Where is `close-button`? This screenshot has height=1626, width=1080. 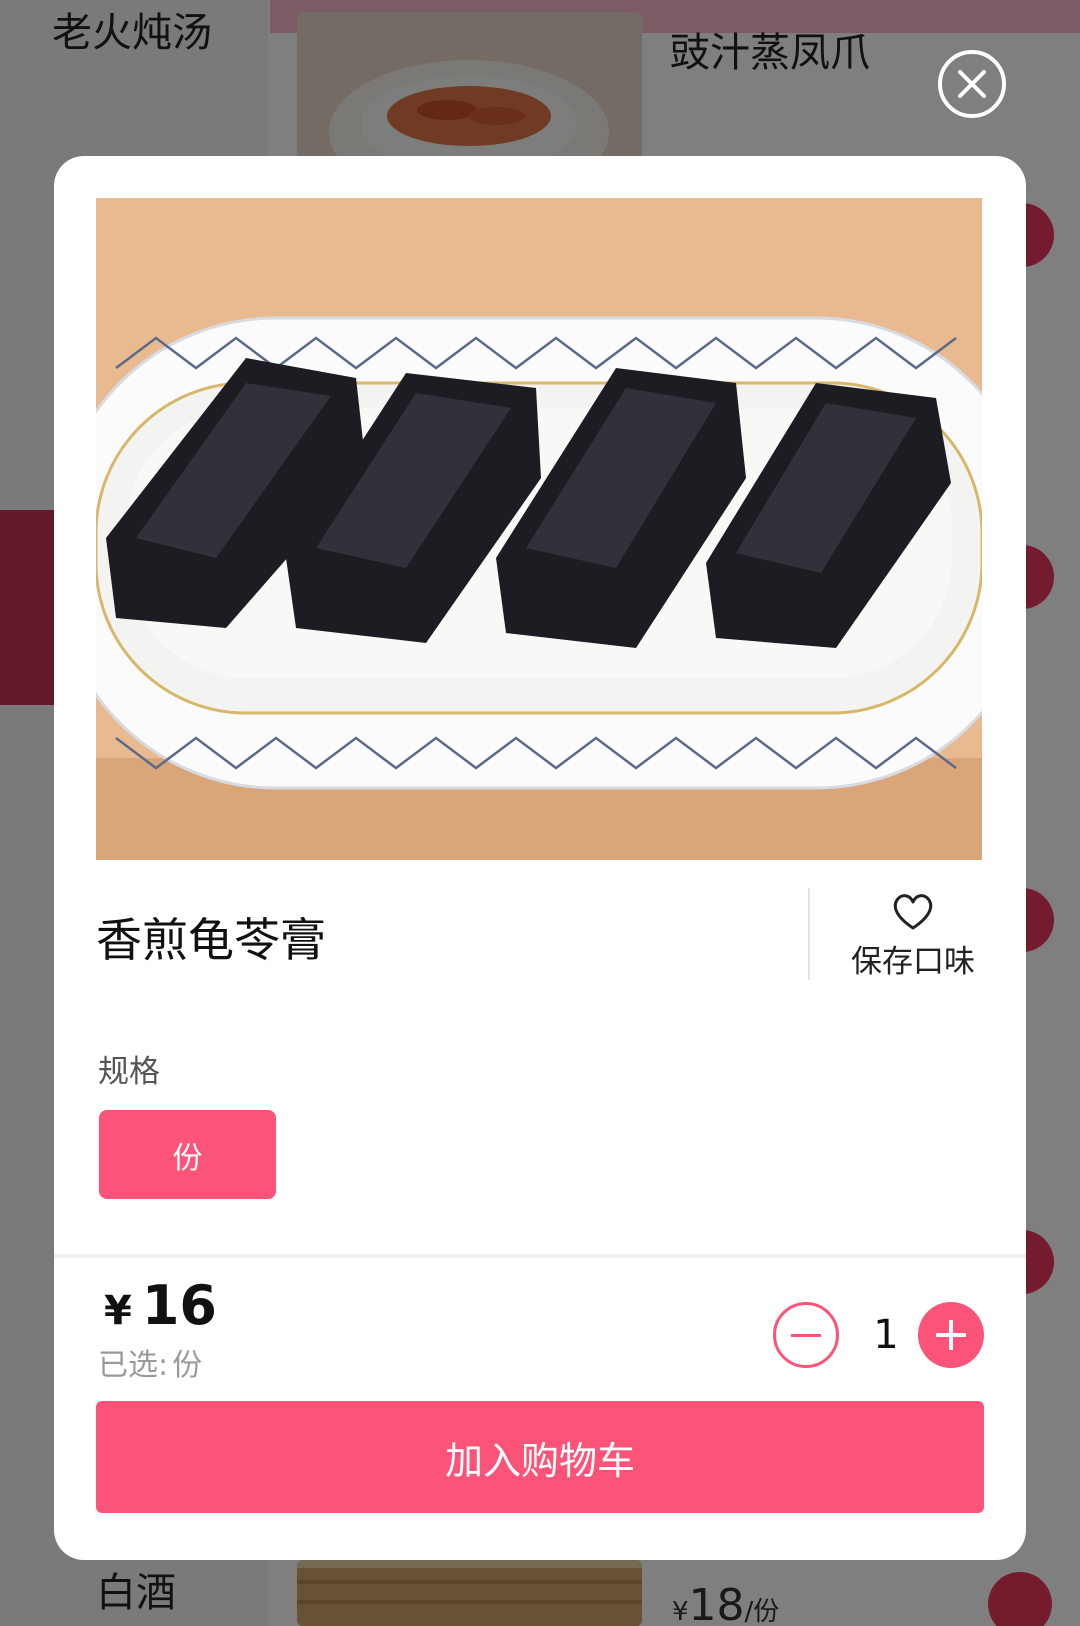
close-button is located at coordinates (972, 84).